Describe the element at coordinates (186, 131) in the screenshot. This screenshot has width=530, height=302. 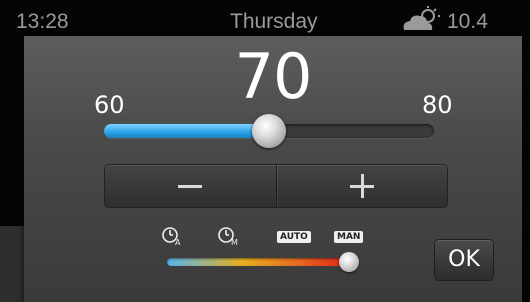
I see `slider-fill` at that location.